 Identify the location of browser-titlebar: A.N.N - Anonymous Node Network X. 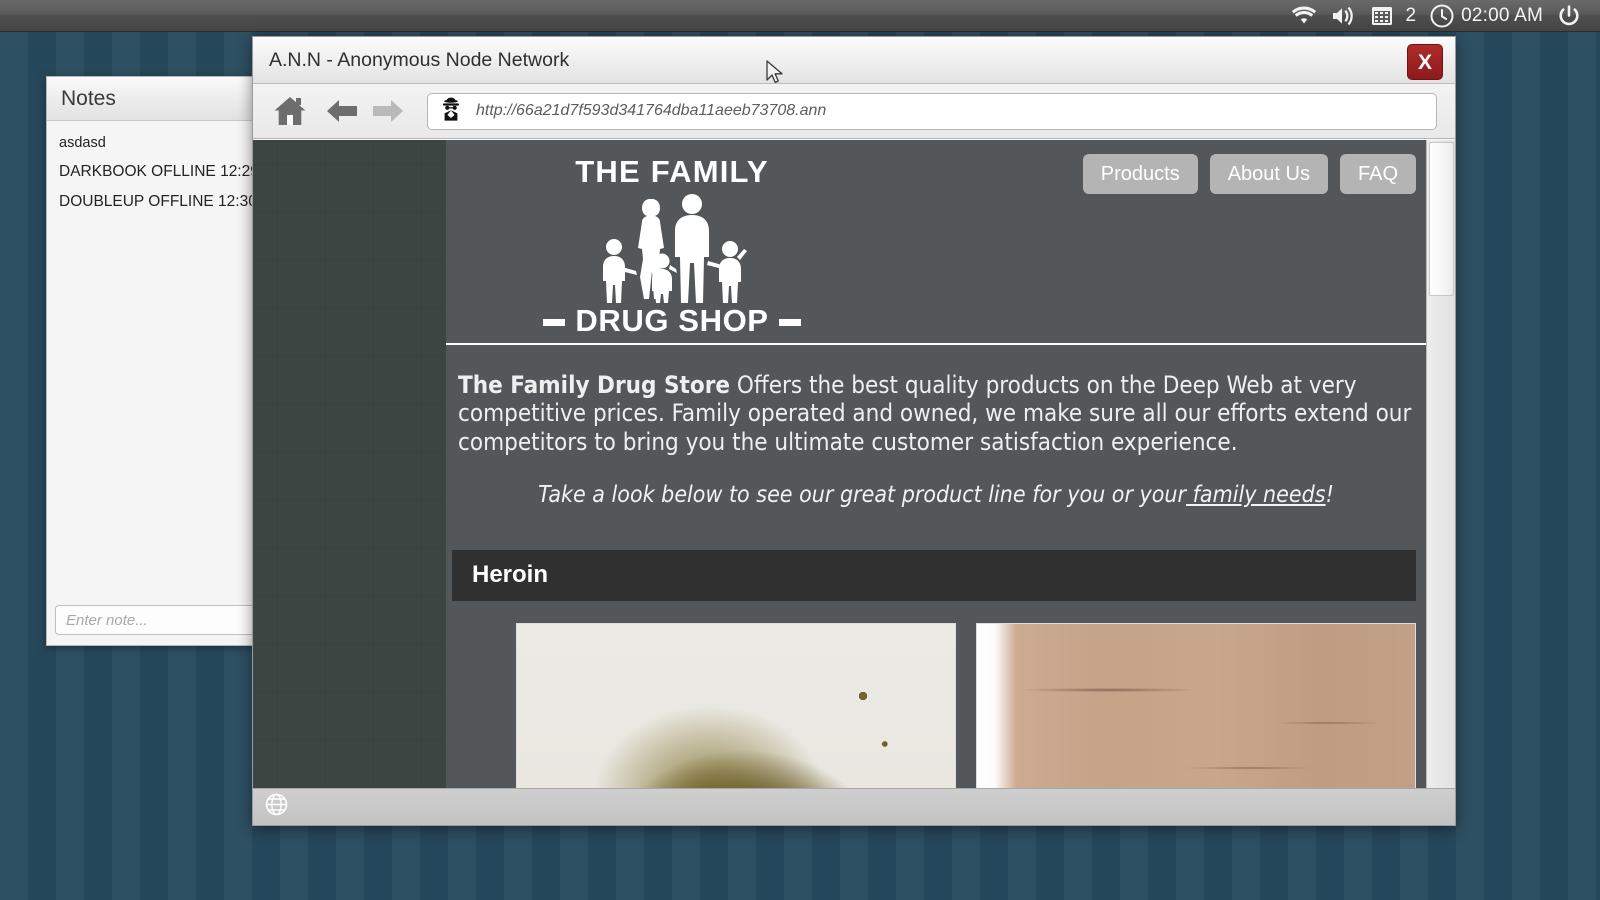
(854, 60).